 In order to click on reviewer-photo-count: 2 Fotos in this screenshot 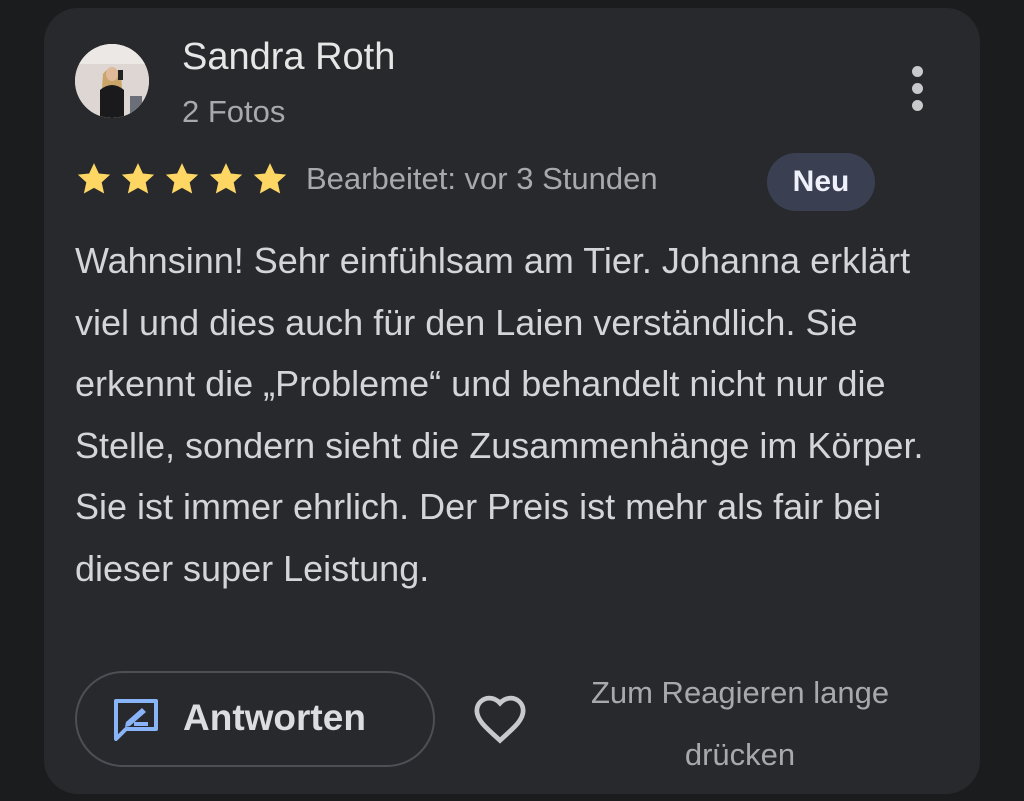, I will do `click(234, 111)`.